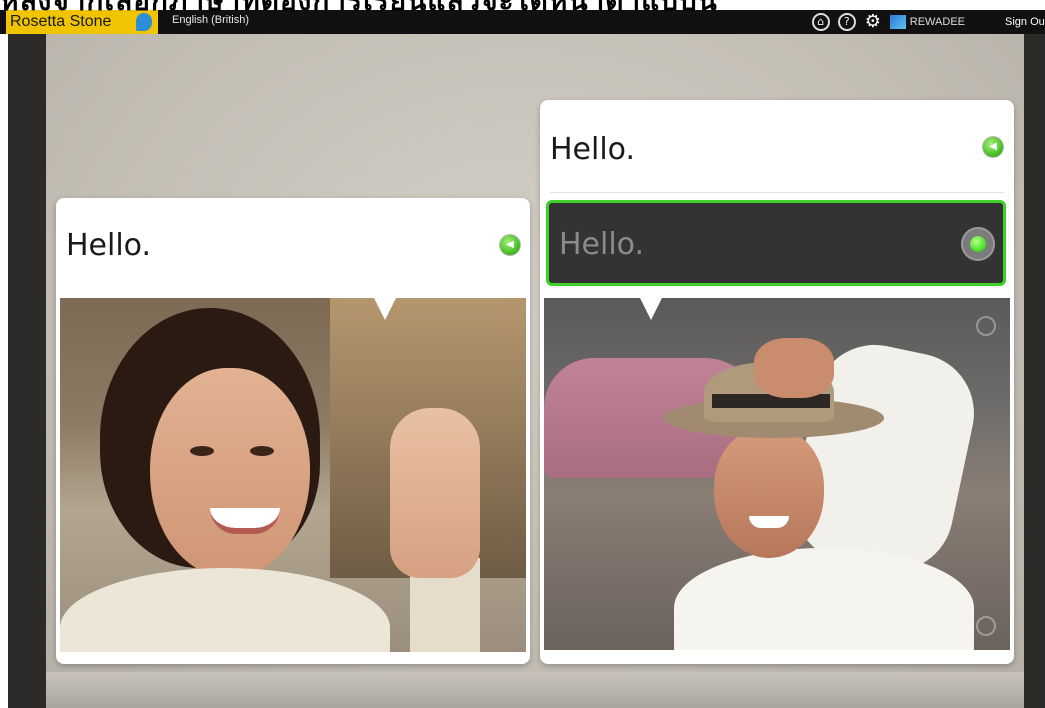 This screenshot has width=1045, height=708. I want to click on stage-left-border, so click(27, 371).